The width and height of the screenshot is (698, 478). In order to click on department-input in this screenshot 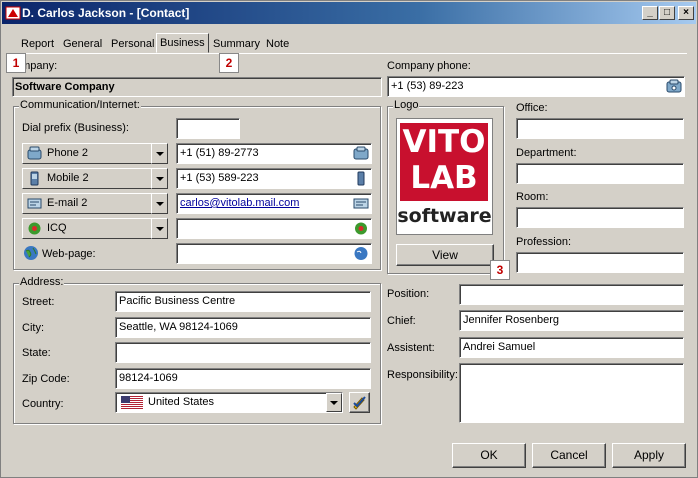, I will do `click(600, 173)`.